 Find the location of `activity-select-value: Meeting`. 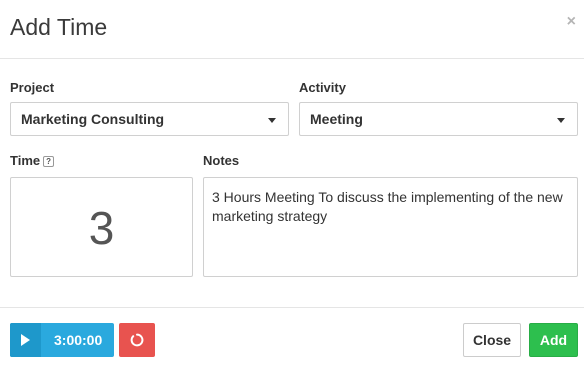

activity-select-value: Meeting is located at coordinates (336, 119).